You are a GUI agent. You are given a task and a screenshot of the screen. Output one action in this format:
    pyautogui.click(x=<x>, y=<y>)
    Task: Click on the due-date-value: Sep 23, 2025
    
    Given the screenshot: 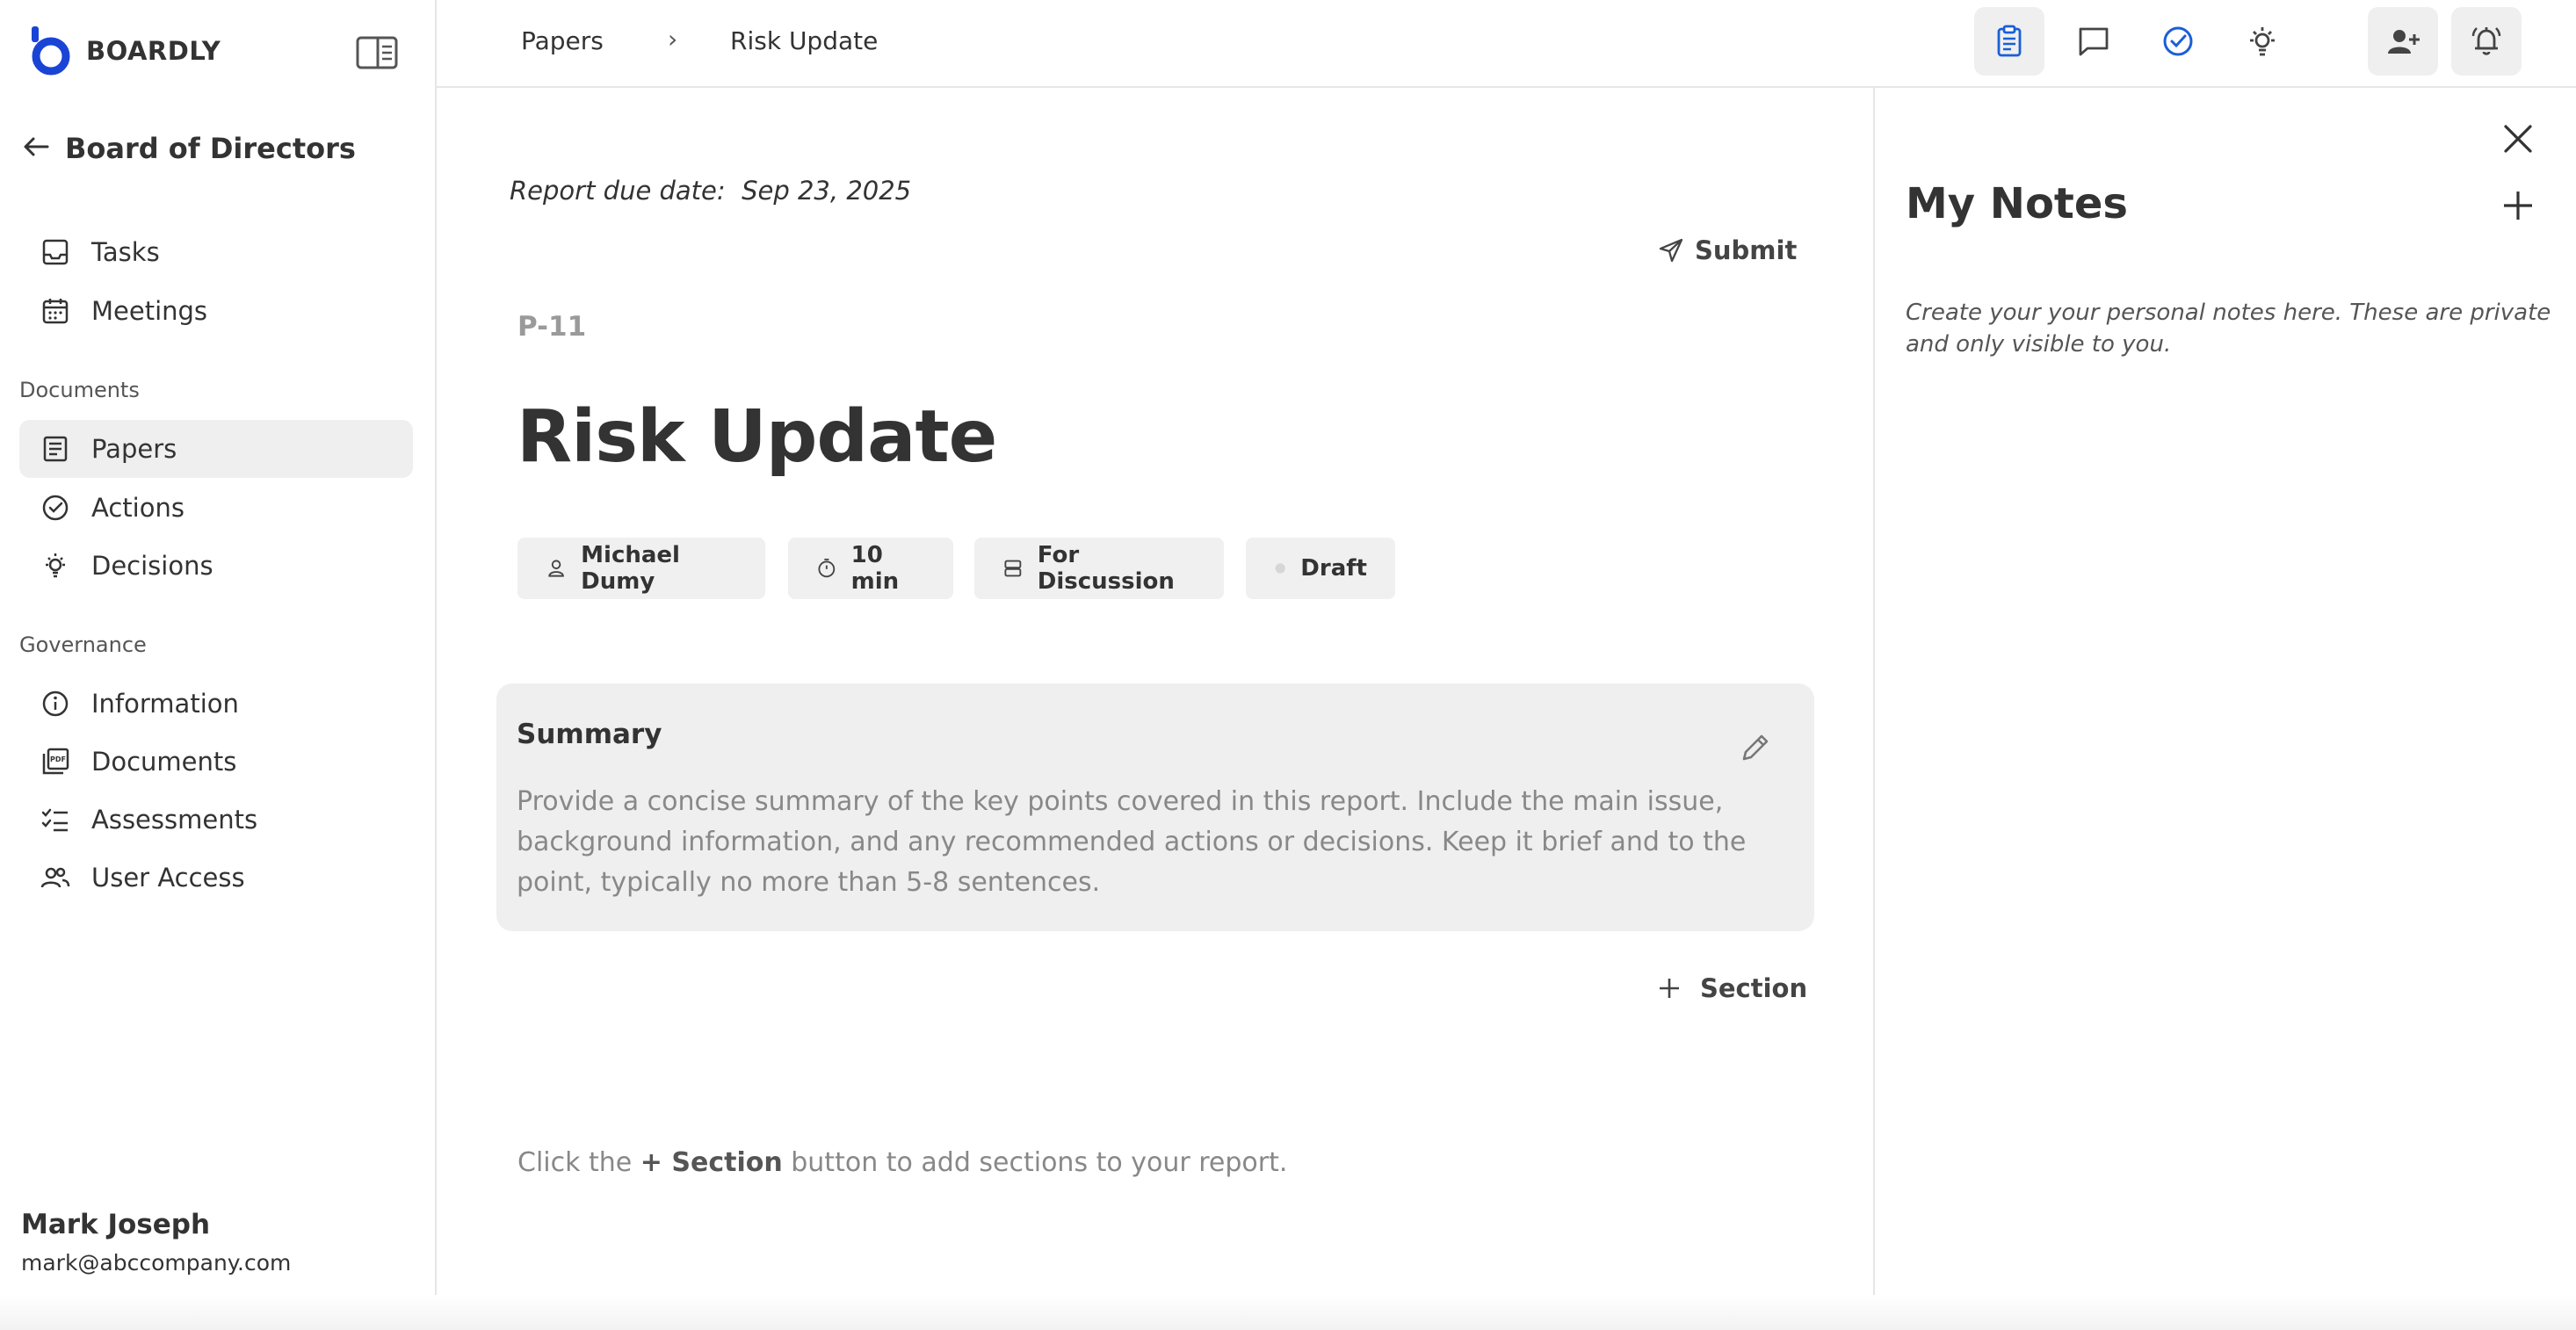 What is the action you would take?
    pyautogui.click(x=827, y=191)
    